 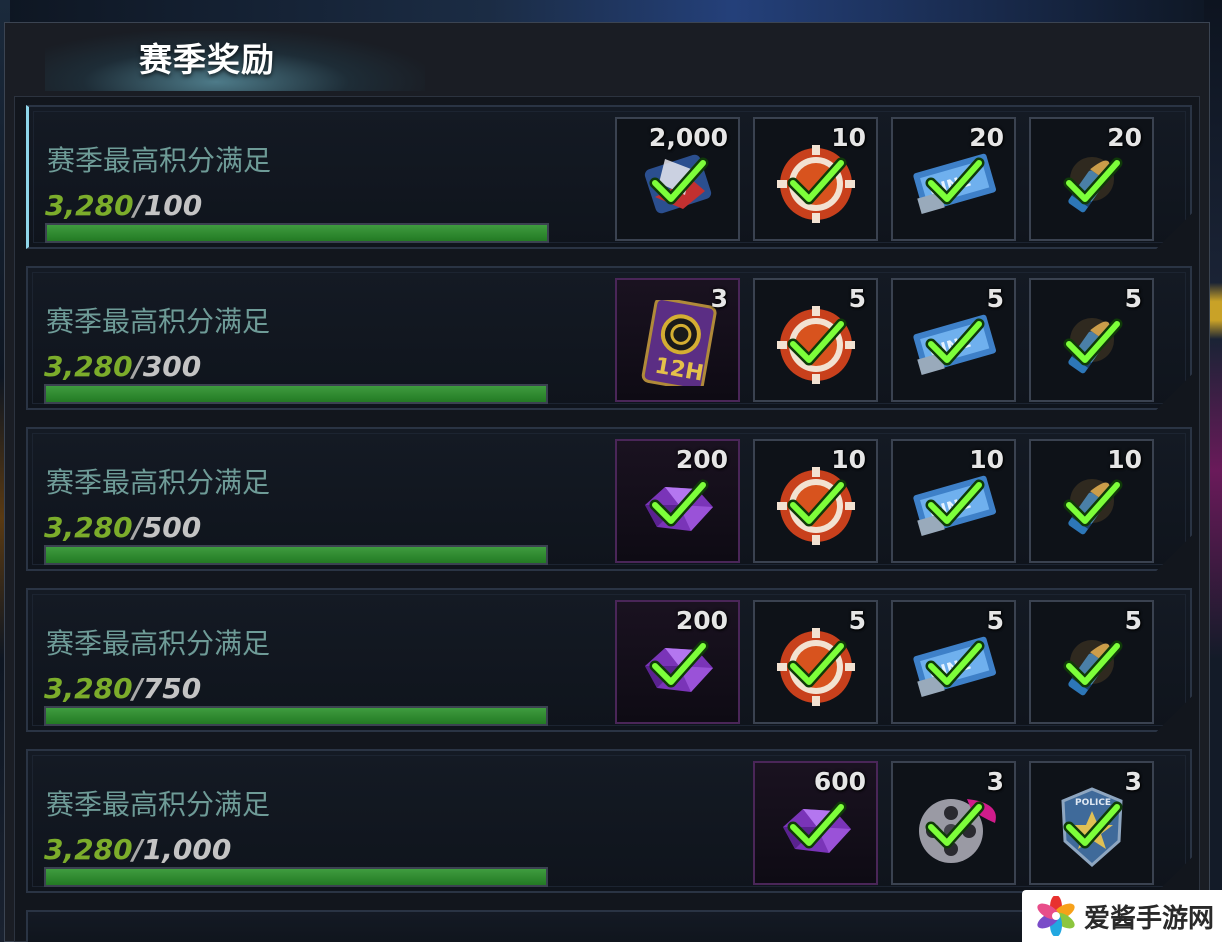 I want to click on reward-item: 12H 3, so click(x=677, y=340).